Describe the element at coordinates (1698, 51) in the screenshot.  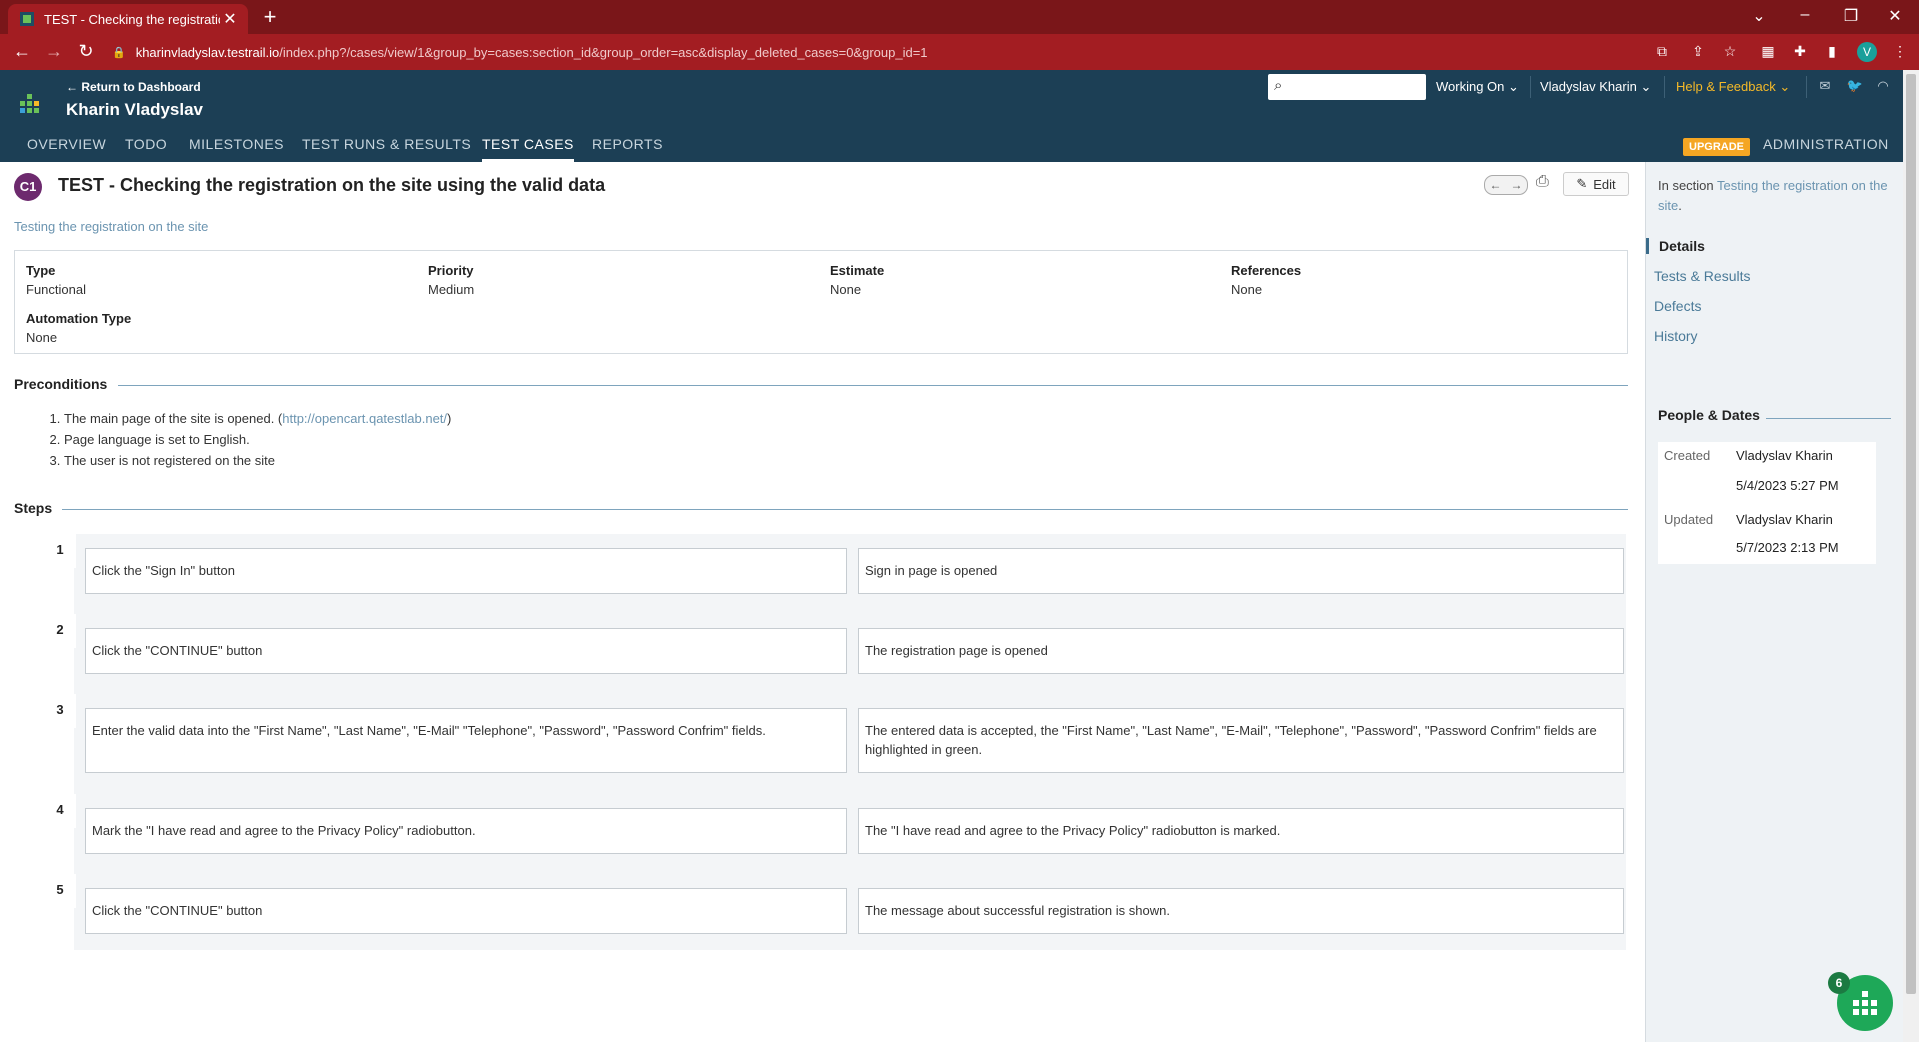
I see `share-icon: ⇪` at that location.